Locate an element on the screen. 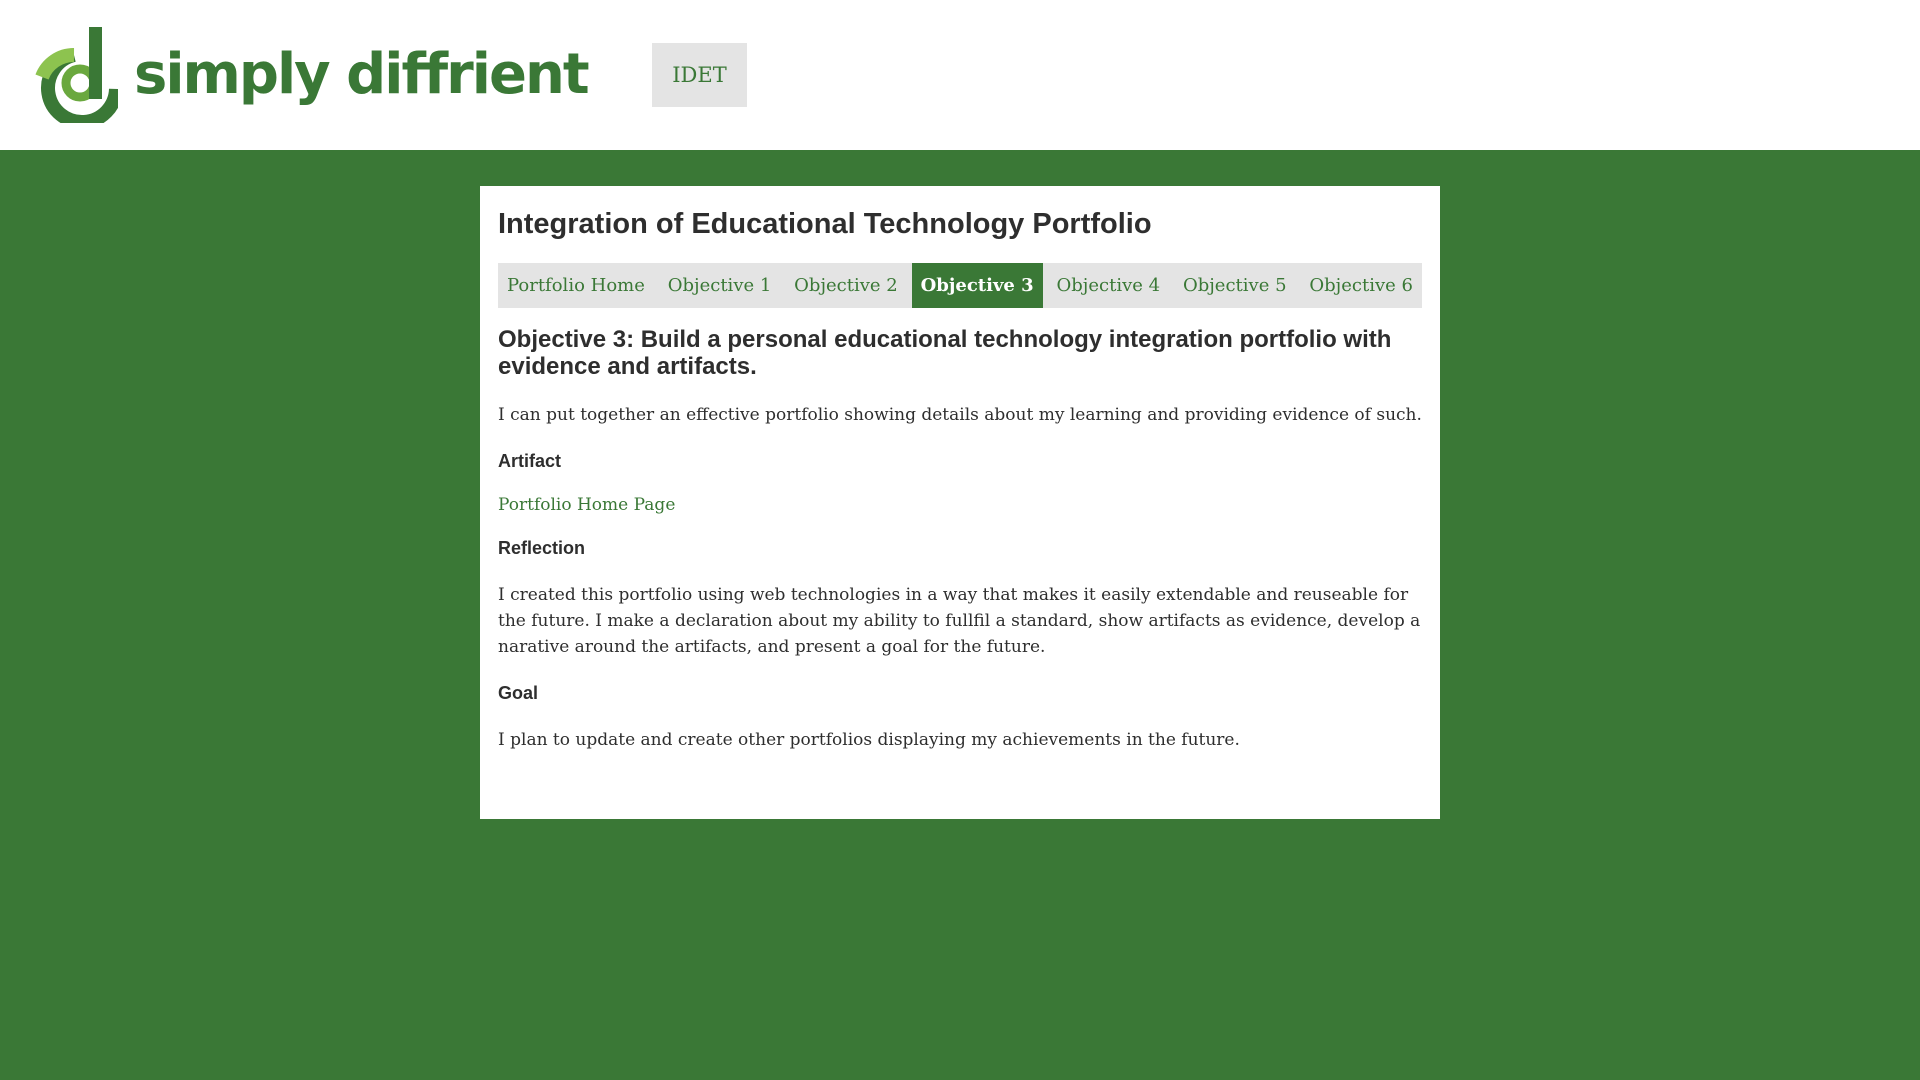 This screenshot has height=1080, width=1920. site-header: simply diffrient IDET is located at coordinates (960, 75).